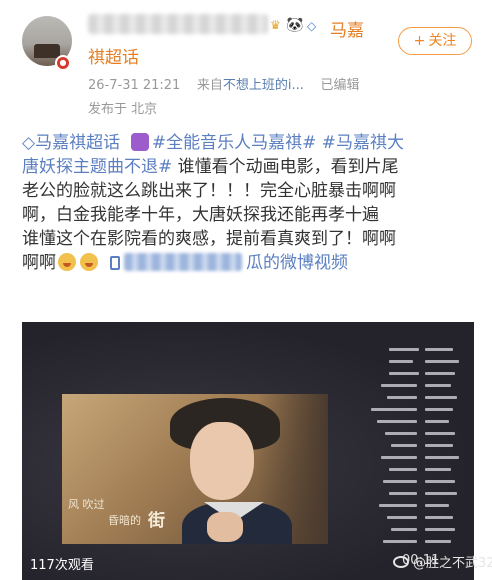 This screenshot has height=580, width=492. What do you see at coordinates (178, 24) in the screenshot?
I see `blurred-user-name` at bounding box center [178, 24].